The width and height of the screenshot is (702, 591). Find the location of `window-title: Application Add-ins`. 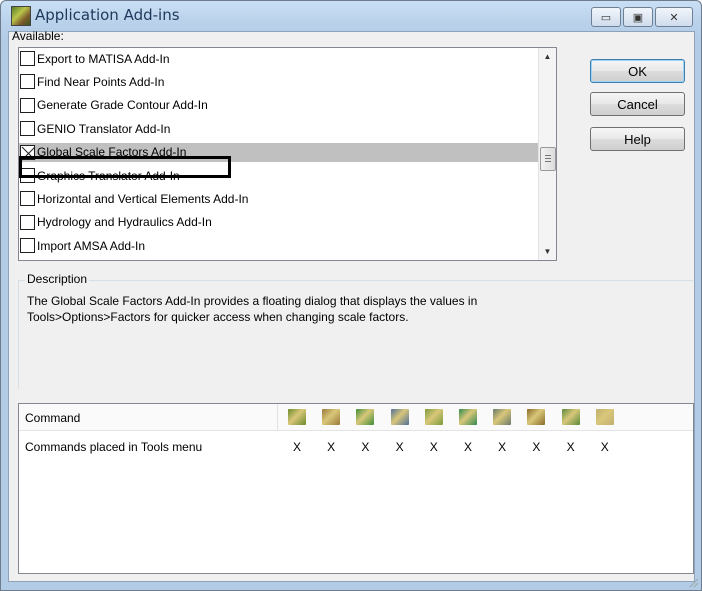

window-title: Application Add-ins is located at coordinates (107, 15).